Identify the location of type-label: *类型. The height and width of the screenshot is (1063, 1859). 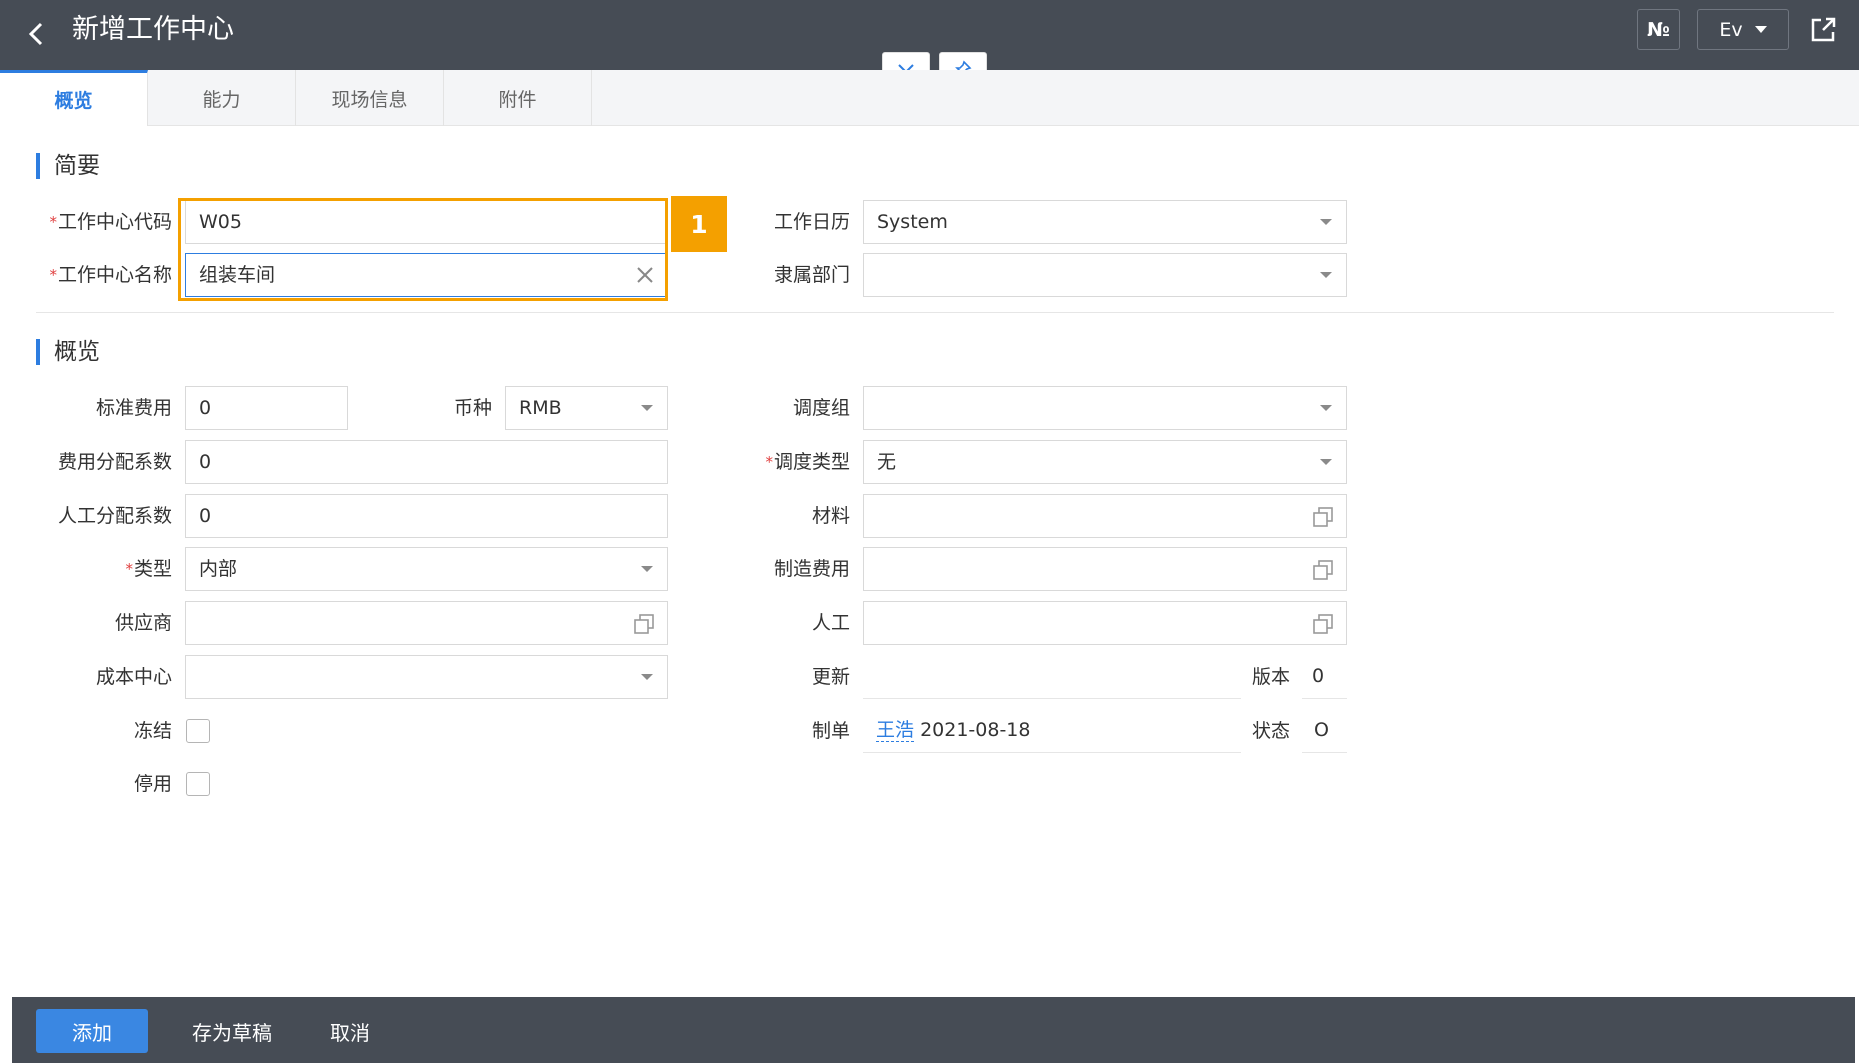
(96, 569).